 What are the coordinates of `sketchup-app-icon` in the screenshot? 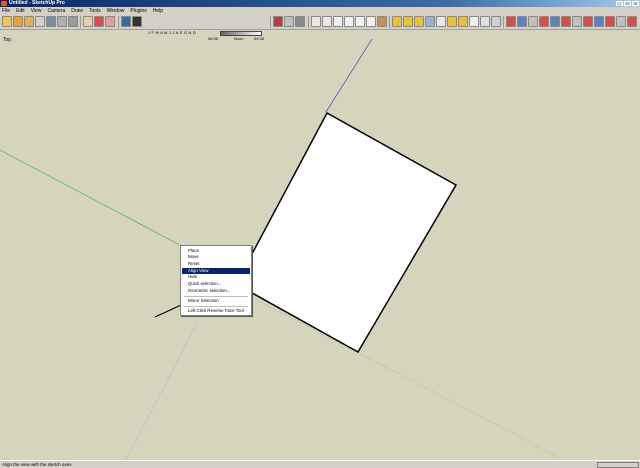 It's located at (4, 3).